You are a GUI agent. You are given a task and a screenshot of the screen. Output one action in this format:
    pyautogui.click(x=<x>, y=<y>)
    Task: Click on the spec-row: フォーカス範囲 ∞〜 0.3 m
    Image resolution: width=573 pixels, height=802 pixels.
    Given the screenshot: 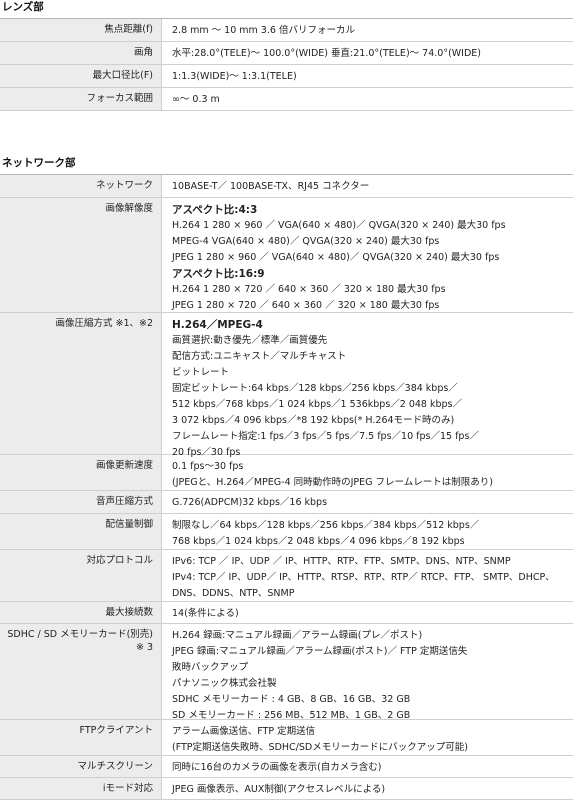 What is the action you would take?
    pyautogui.click(x=286, y=99)
    